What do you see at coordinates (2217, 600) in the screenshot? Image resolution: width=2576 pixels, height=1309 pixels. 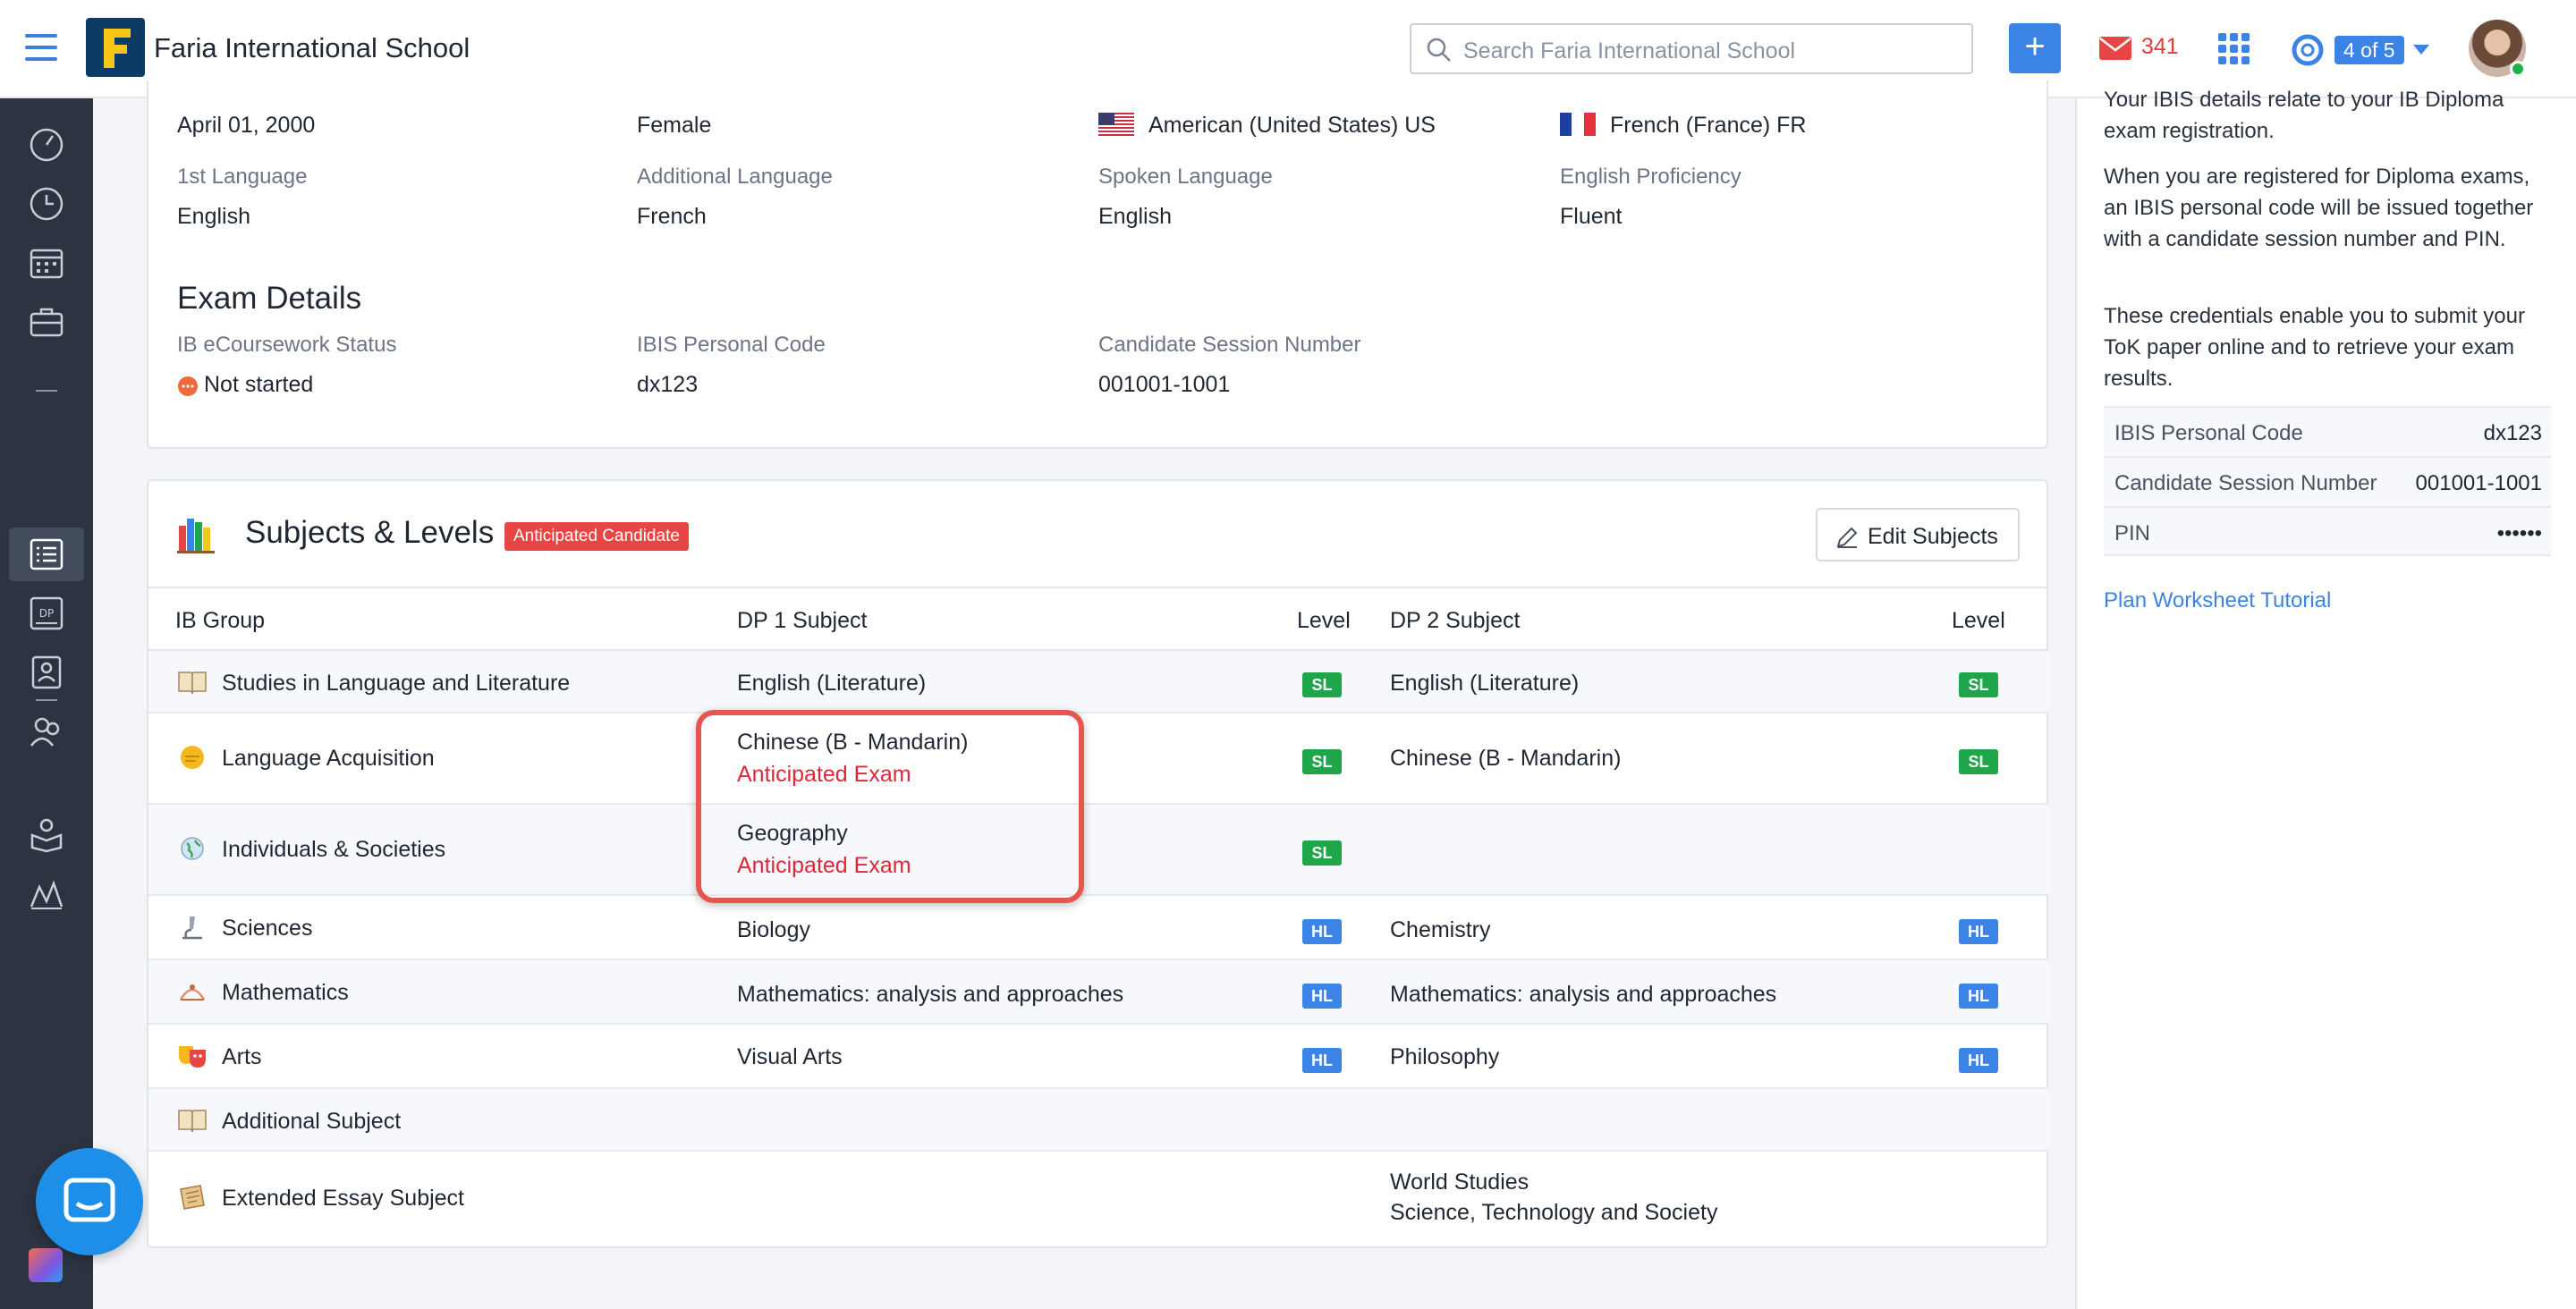 I see `plan-worksheet-tutorial-link: Plan Worksheet Tutorial` at bounding box center [2217, 600].